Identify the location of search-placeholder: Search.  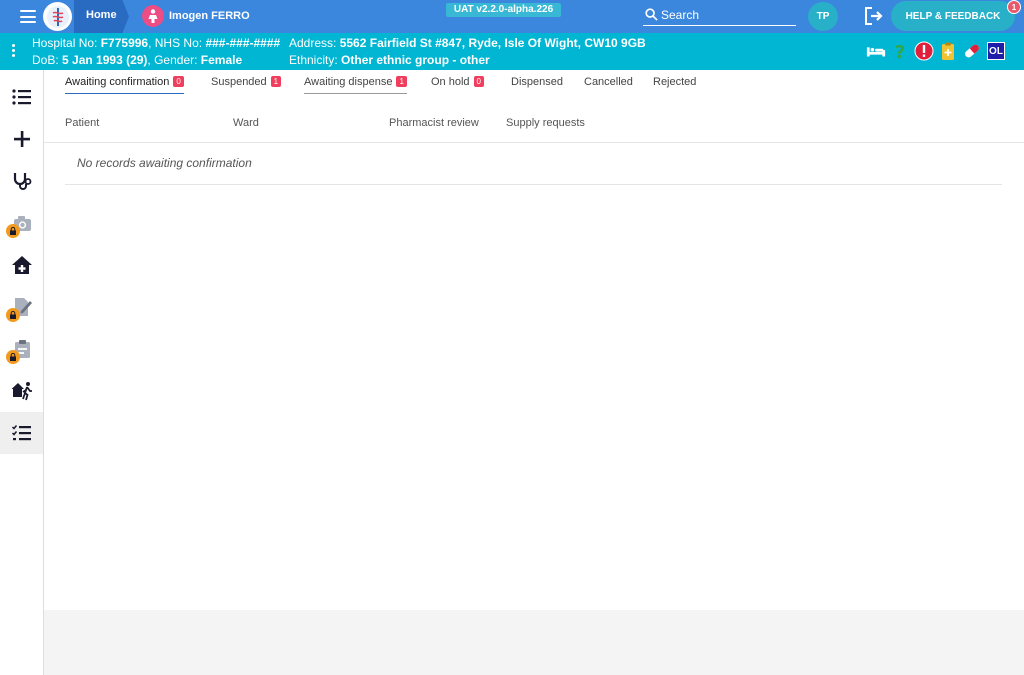
(680, 14).